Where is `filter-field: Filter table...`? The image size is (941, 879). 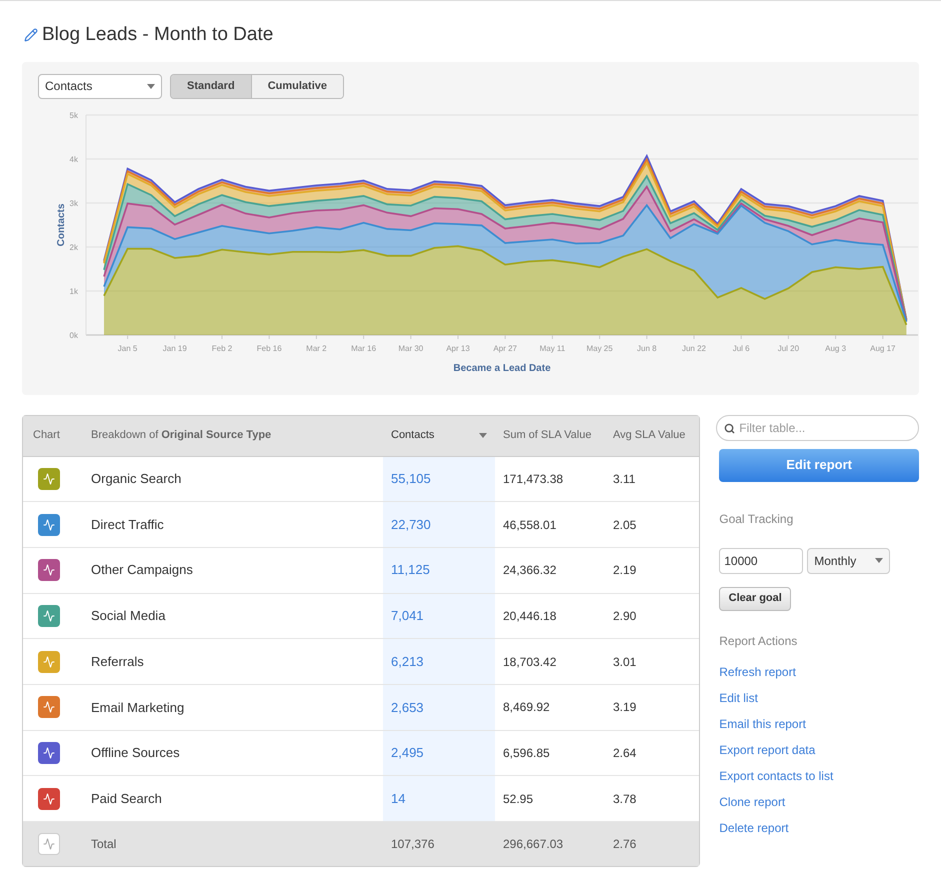
filter-field: Filter table... is located at coordinates (817, 427).